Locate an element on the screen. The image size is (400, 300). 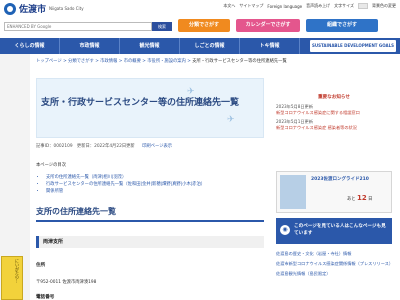
breadcrumb-link: 市の概要 is located at coordinates (132, 61).